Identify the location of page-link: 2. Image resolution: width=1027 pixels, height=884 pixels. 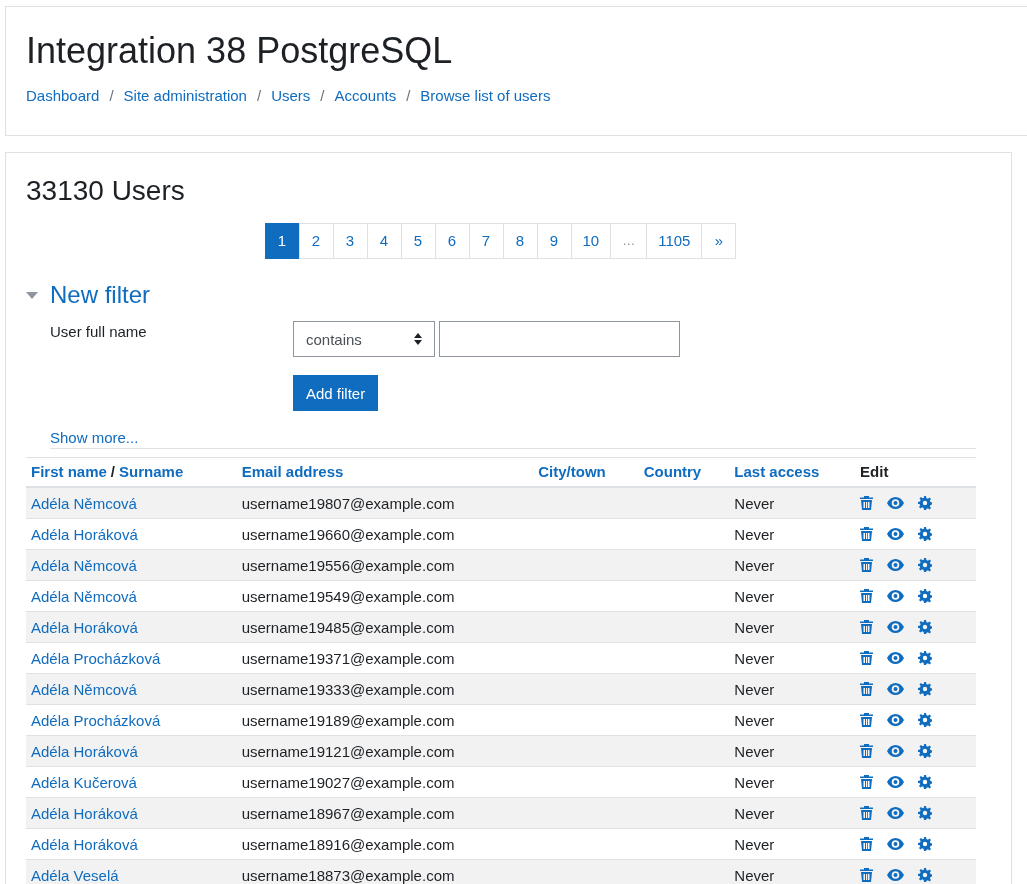
(316, 241).